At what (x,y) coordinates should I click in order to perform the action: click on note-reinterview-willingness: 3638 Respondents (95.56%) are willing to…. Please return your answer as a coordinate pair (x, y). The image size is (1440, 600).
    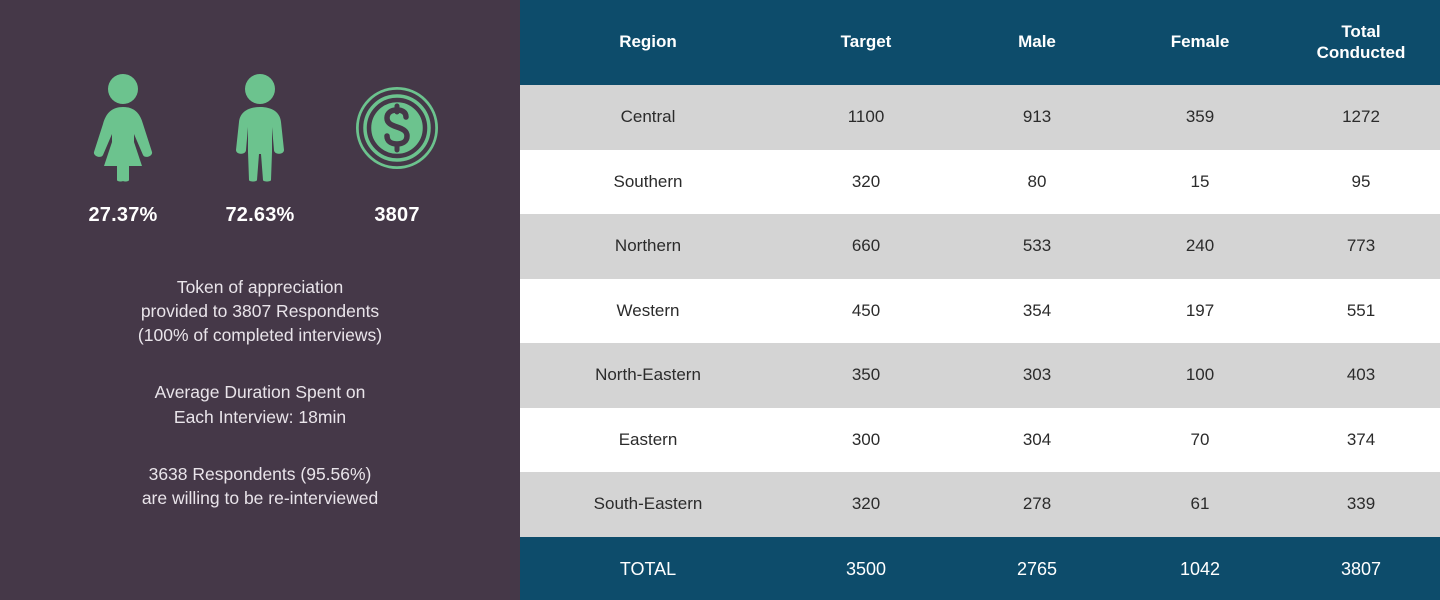
    Looking at the image, I should click on (260, 486).